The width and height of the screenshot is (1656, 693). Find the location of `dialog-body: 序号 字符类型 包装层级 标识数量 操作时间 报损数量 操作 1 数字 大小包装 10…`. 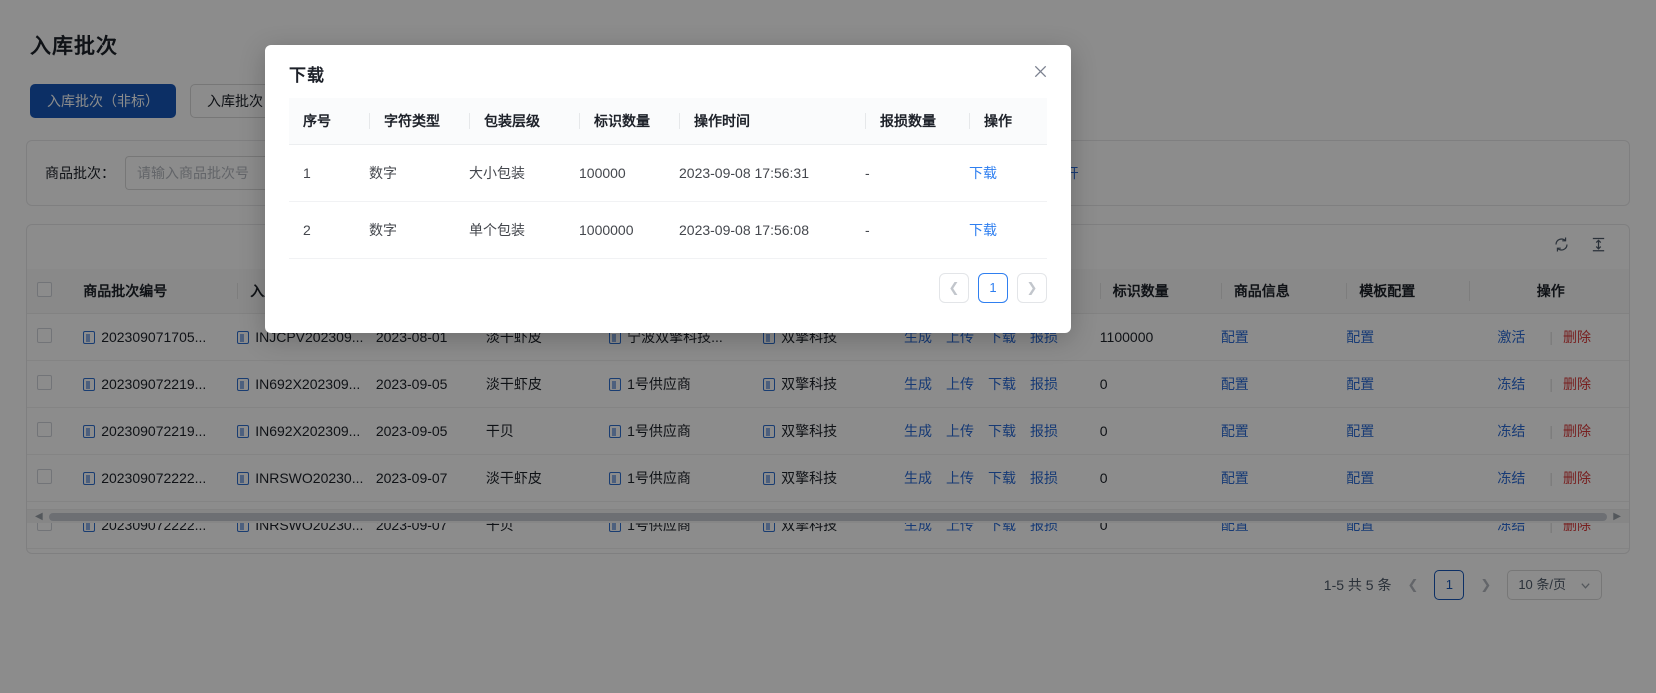

dialog-body: 序号 字符类型 包装层级 标识数量 操作时间 报损数量 操作 1 数字 大小包装 10… is located at coordinates (668, 178).